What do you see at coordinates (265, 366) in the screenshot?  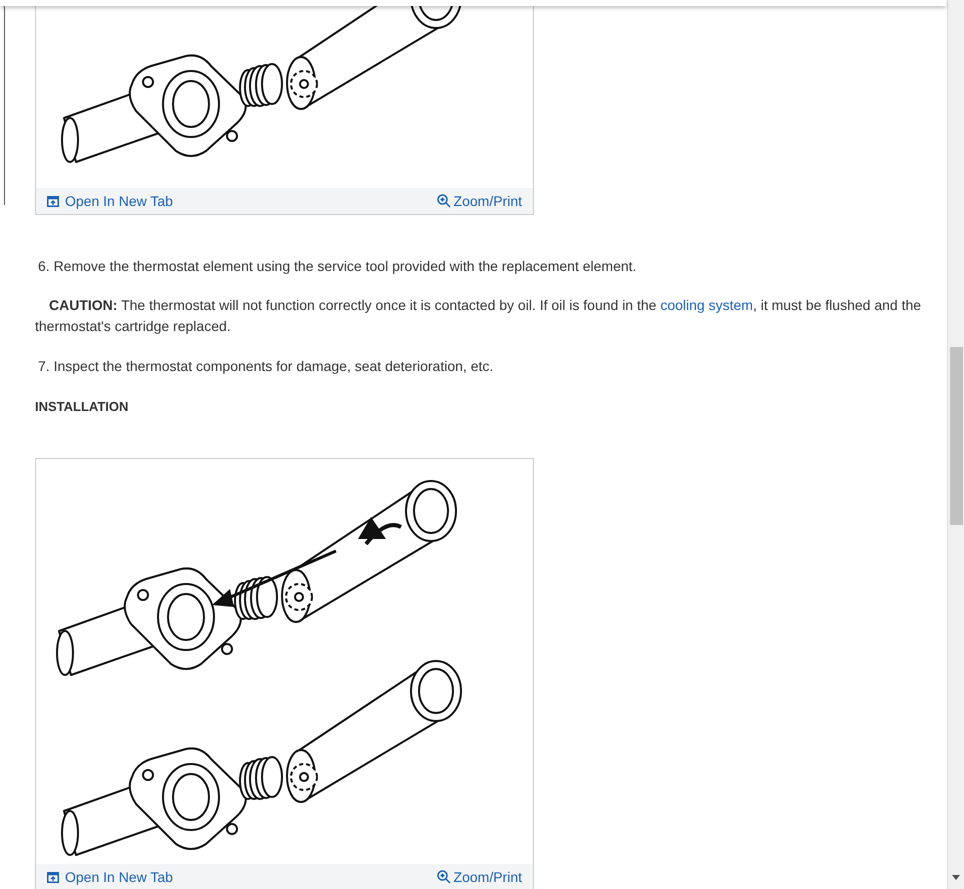 I see `step-text: 7. Inspect the thermostat components for damage, seat deterioration, etc.` at bounding box center [265, 366].